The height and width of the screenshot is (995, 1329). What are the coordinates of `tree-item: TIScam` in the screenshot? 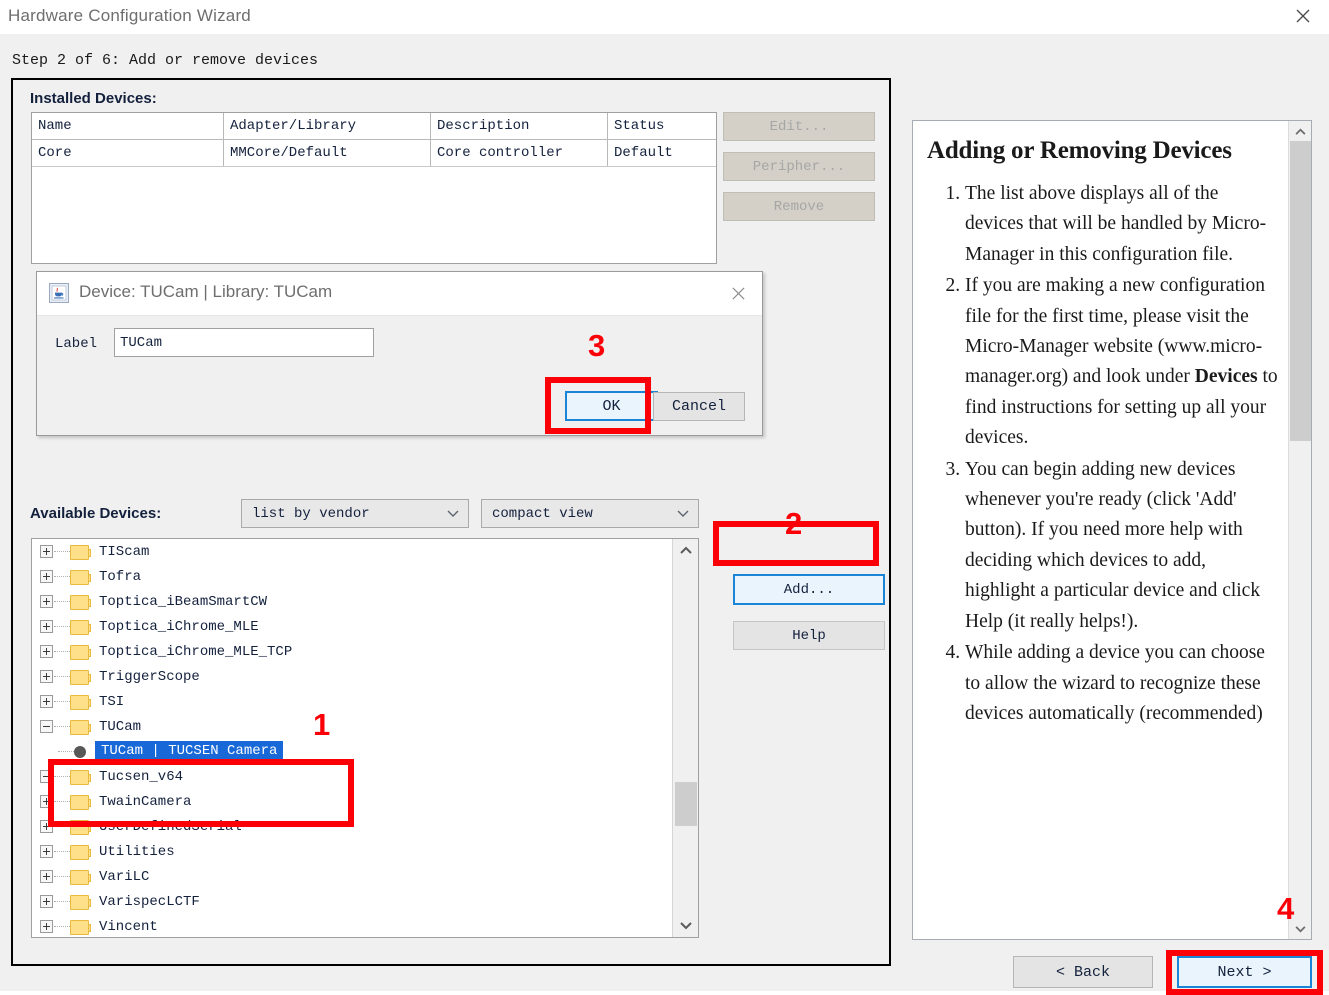 It's located at (352, 551).